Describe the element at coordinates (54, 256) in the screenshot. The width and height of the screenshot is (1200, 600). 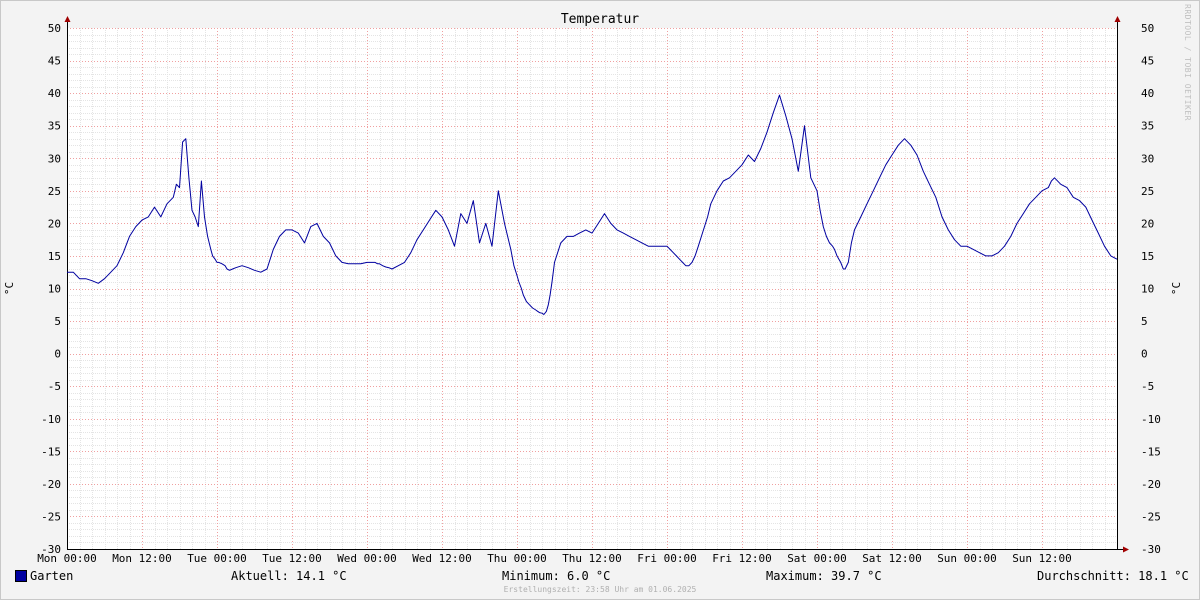
I see `y-tick-label-left: 15` at that location.